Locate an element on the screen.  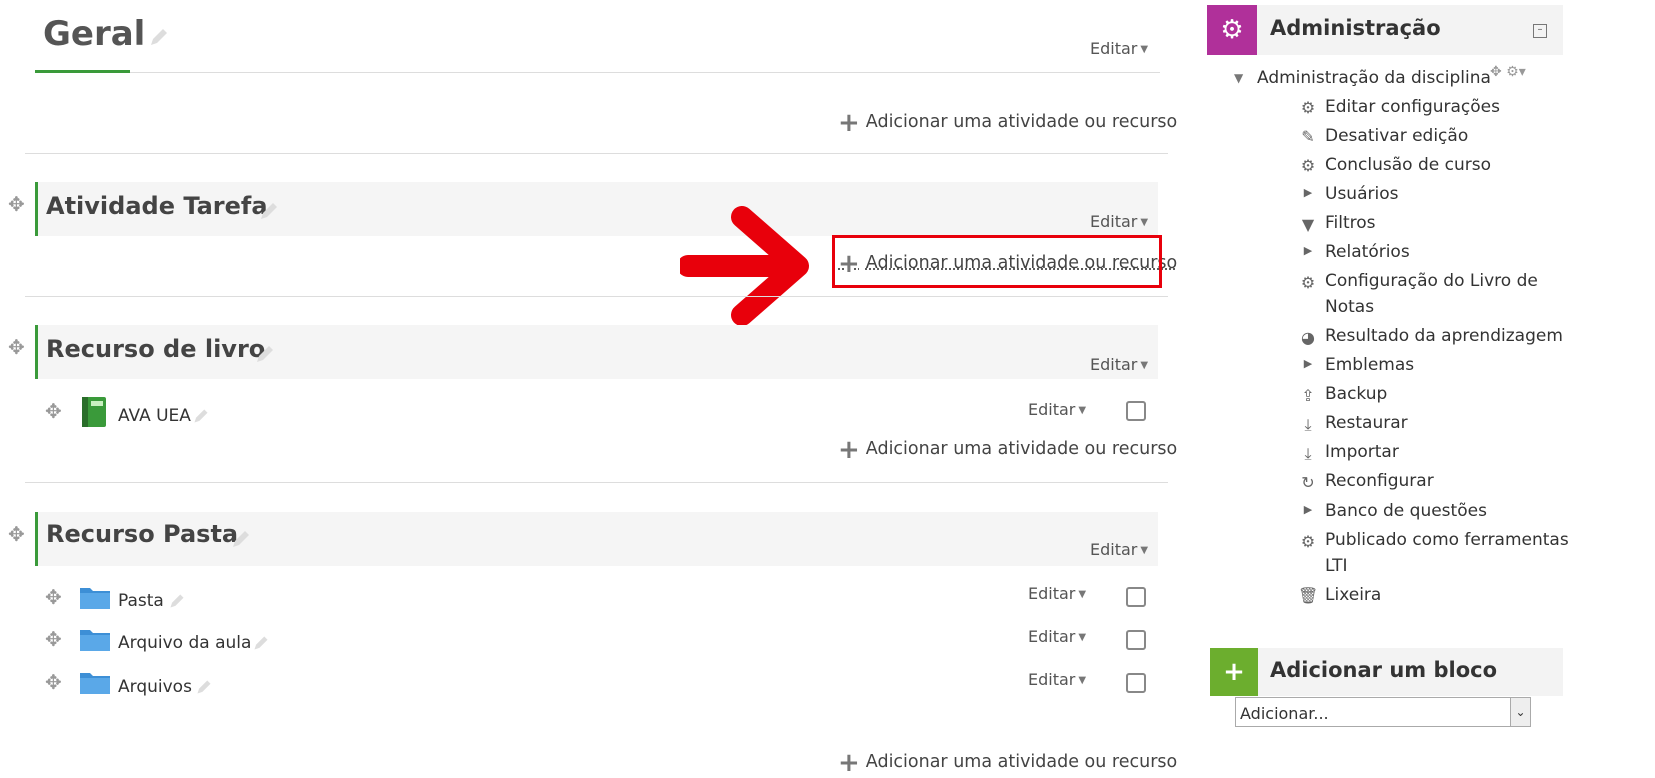
collapse-block-icon: – is located at coordinates (1540, 31).